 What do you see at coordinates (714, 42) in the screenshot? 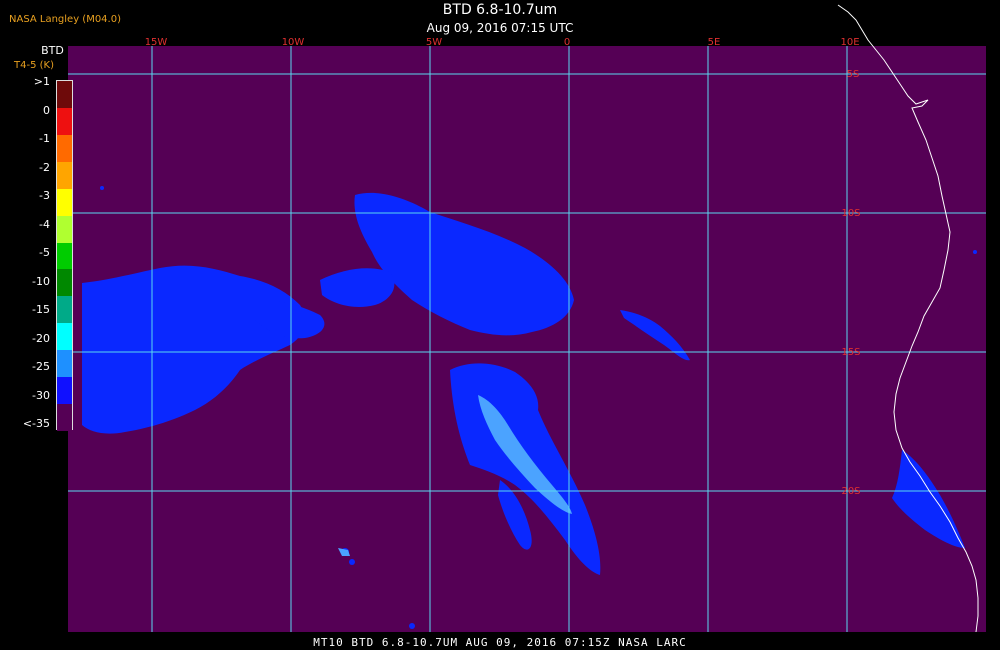
I see `lon-label: 5E` at bounding box center [714, 42].